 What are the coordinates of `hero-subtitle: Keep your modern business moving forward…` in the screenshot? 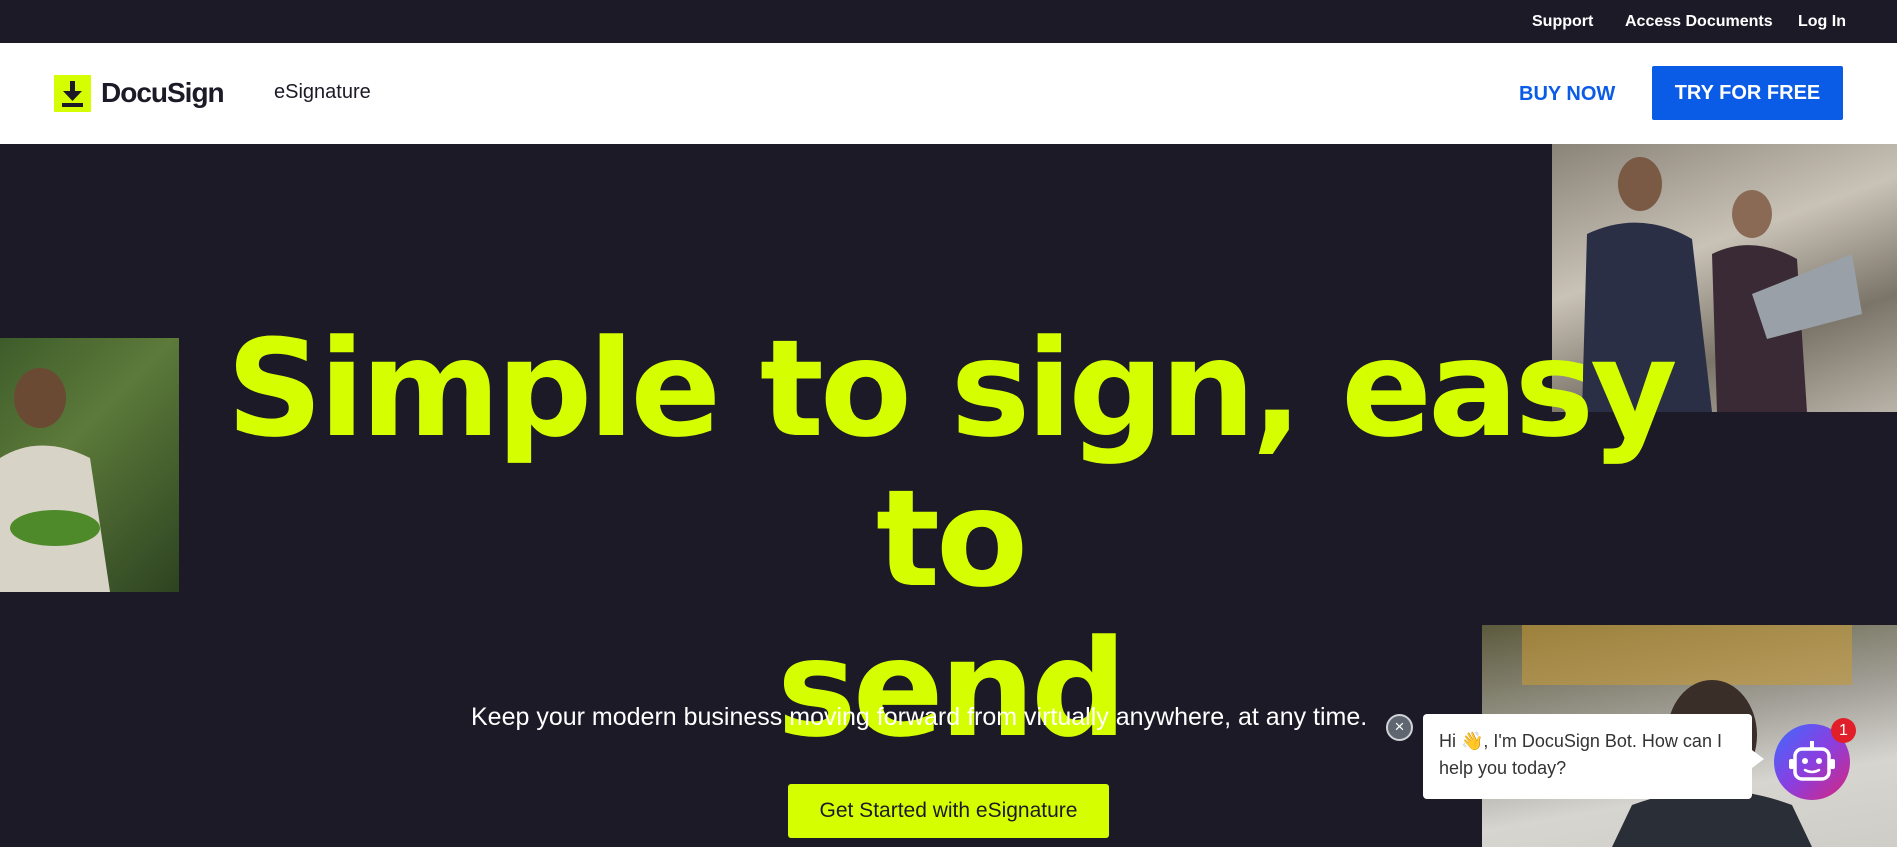 It's located at (919, 717).